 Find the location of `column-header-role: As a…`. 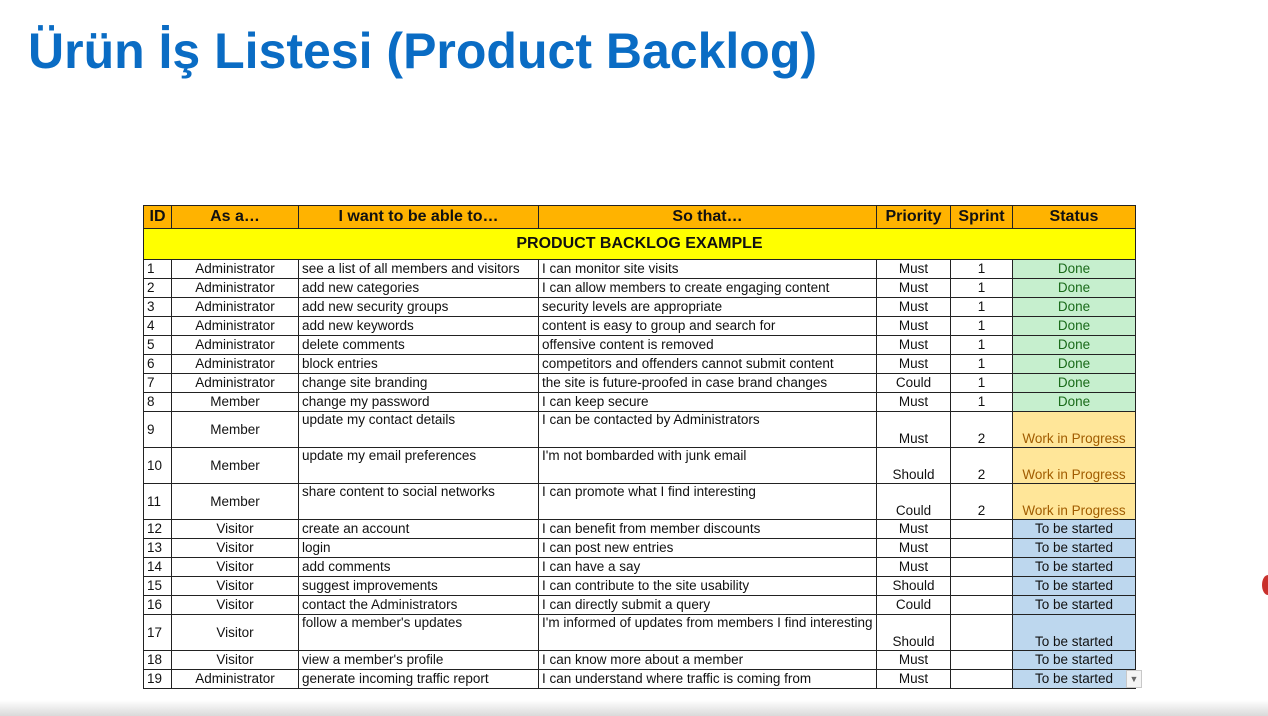

column-header-role: As a… is located at coordinates (235, 217).